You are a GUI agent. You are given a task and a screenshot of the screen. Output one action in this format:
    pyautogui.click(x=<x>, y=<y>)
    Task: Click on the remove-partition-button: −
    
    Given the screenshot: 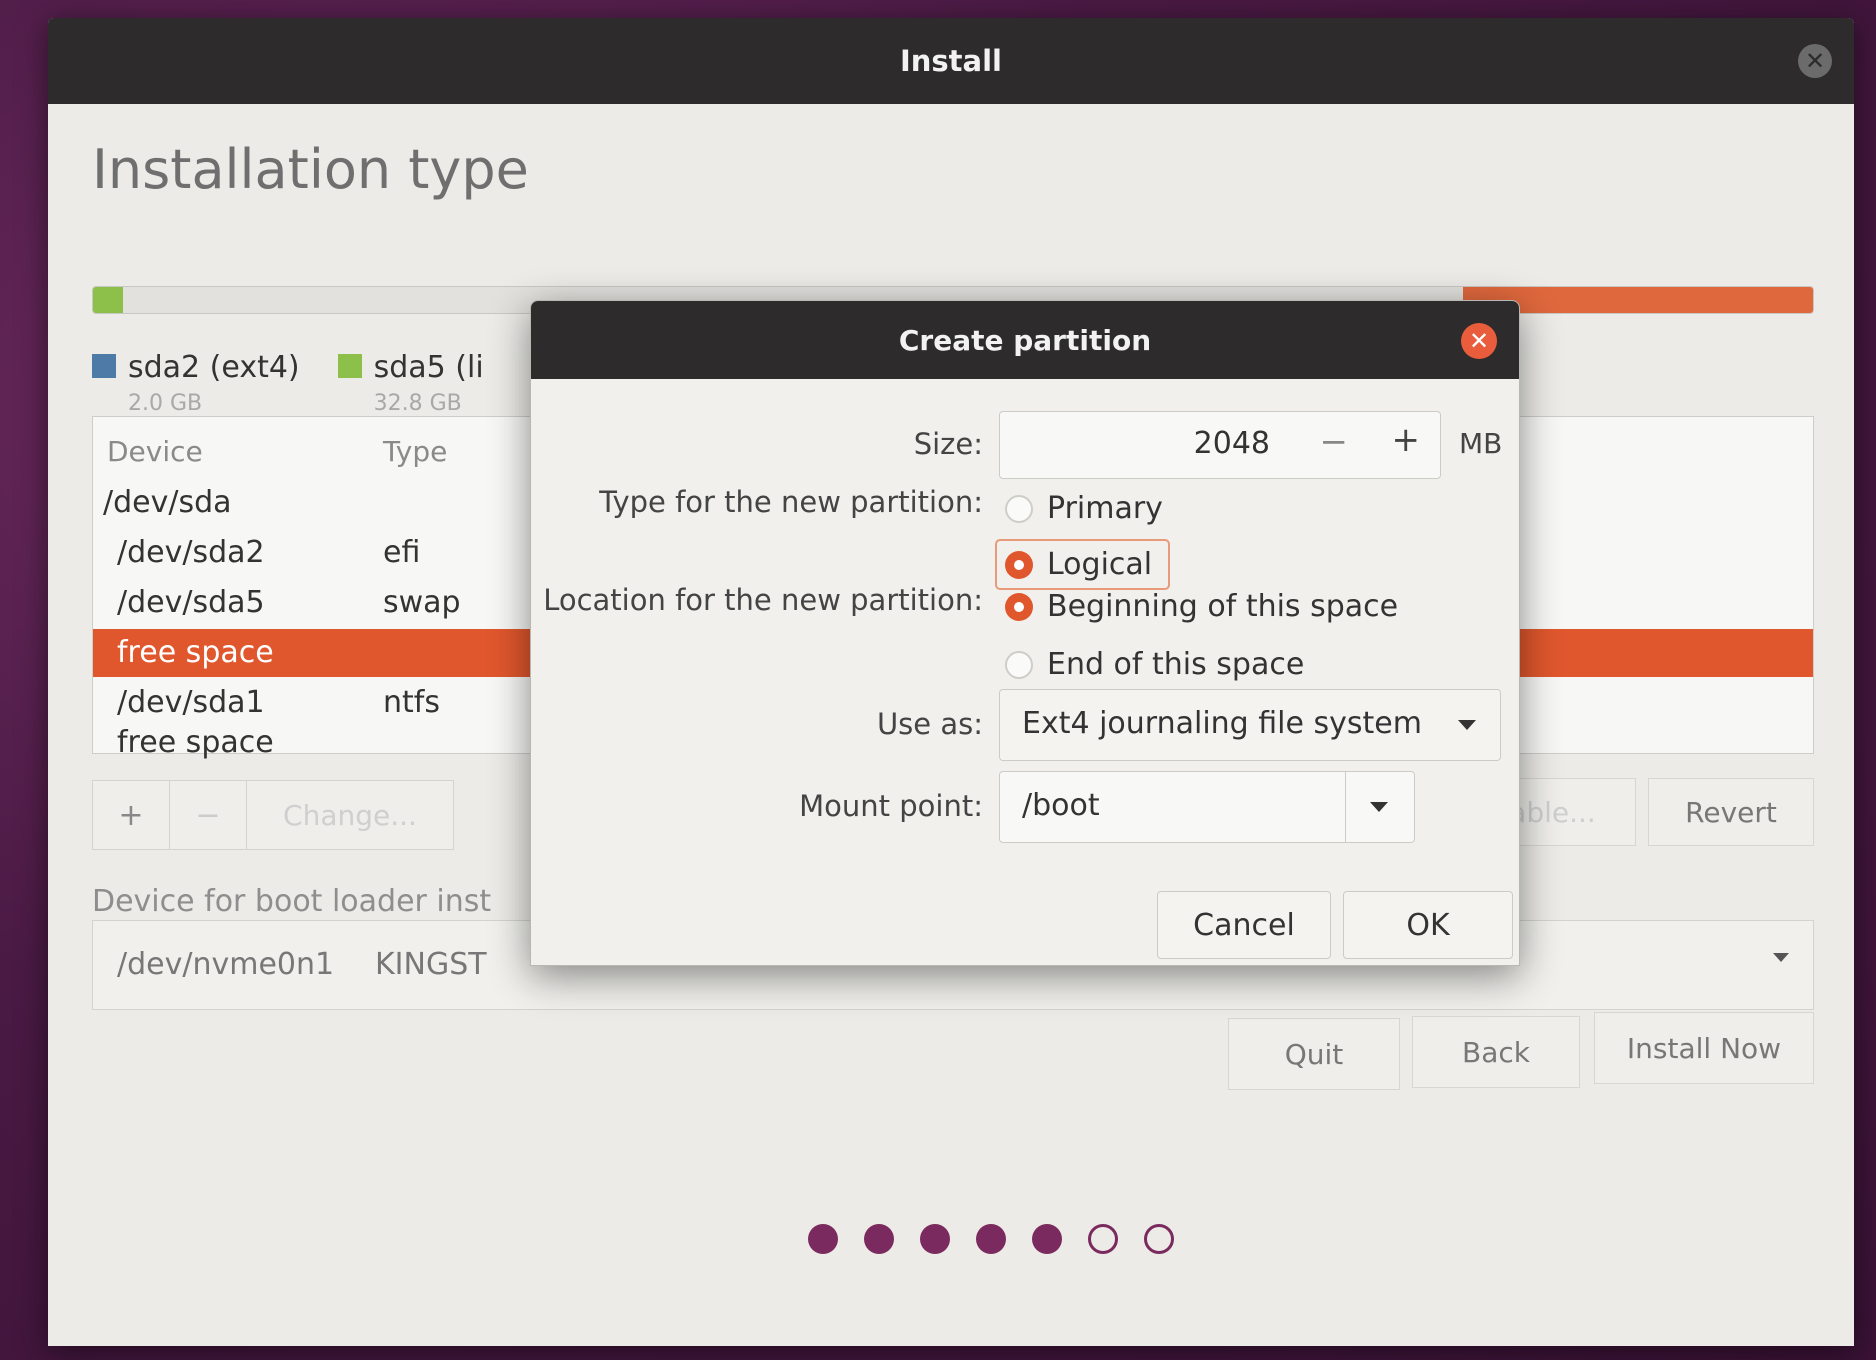 What is the action you would take?
    pyautogui.click(x=208, y=815)
    